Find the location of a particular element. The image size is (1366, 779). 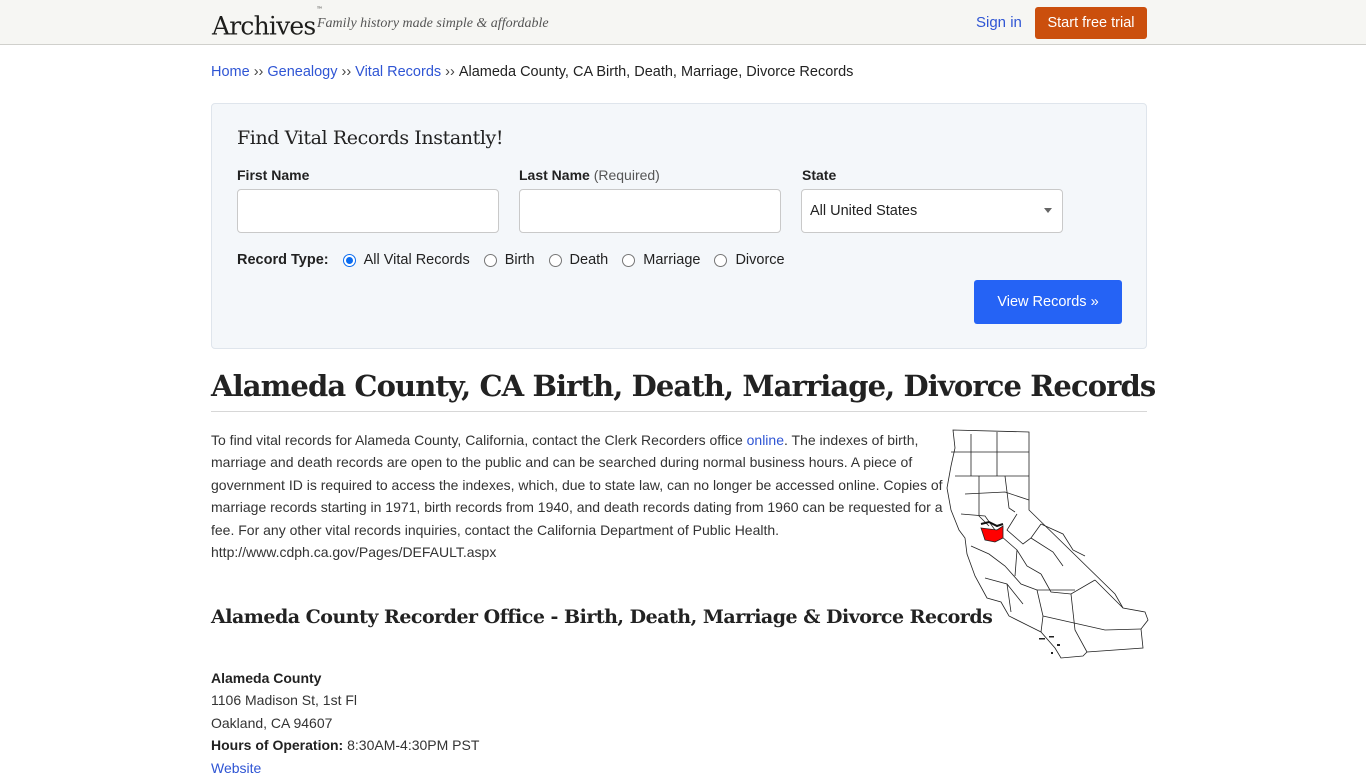

office-hours: Hours of Operation: 8:30AM-4:30PM PST is located at coordinates (345, 745).